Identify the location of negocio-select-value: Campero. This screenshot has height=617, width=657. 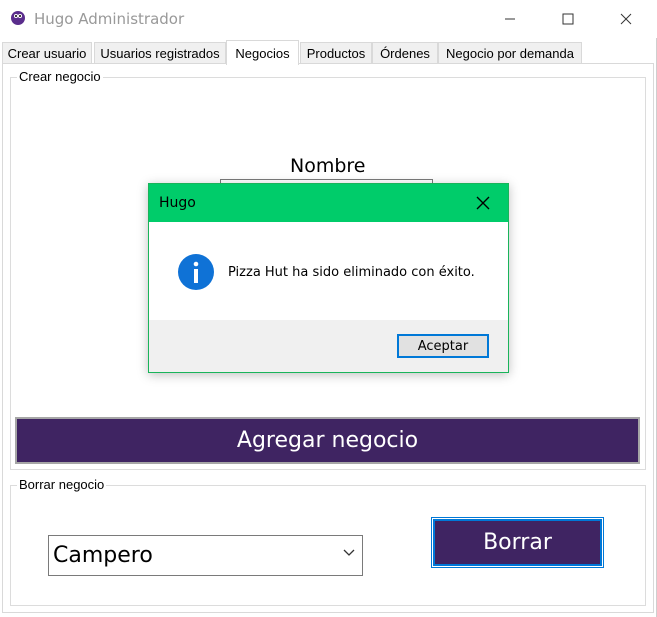
(103, 555).